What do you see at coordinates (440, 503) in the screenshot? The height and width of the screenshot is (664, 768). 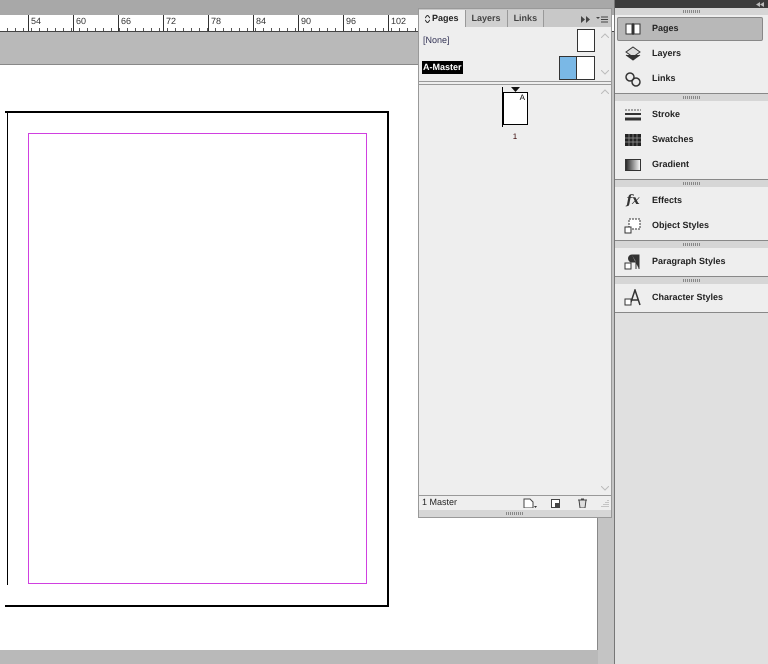 I see `page-count: 1 Master` at bounding box center [440, 503].